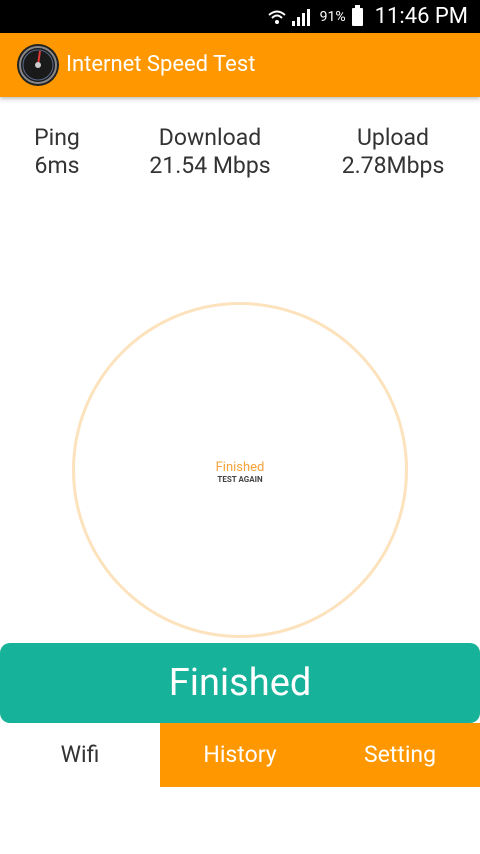 This screenshot has height=854, width=480. Describe the element at coordinates (161, 64) in the screenshot. I see `app-title: Internet Speed Test` at that location.